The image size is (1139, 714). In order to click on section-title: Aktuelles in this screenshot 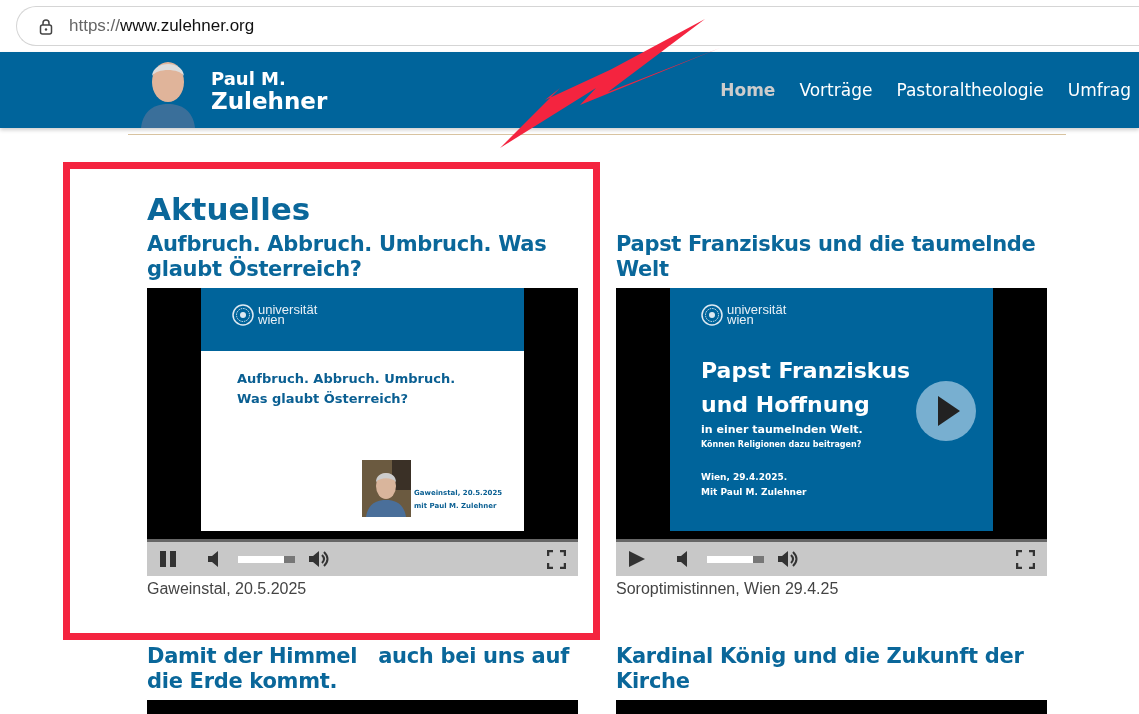, I will do `click(229, 209)`.